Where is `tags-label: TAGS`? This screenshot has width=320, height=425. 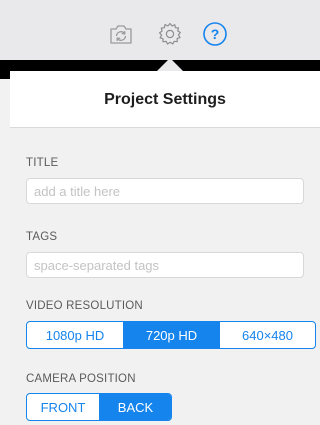 tags-label: TAGS is located at coordinates (42, 237).